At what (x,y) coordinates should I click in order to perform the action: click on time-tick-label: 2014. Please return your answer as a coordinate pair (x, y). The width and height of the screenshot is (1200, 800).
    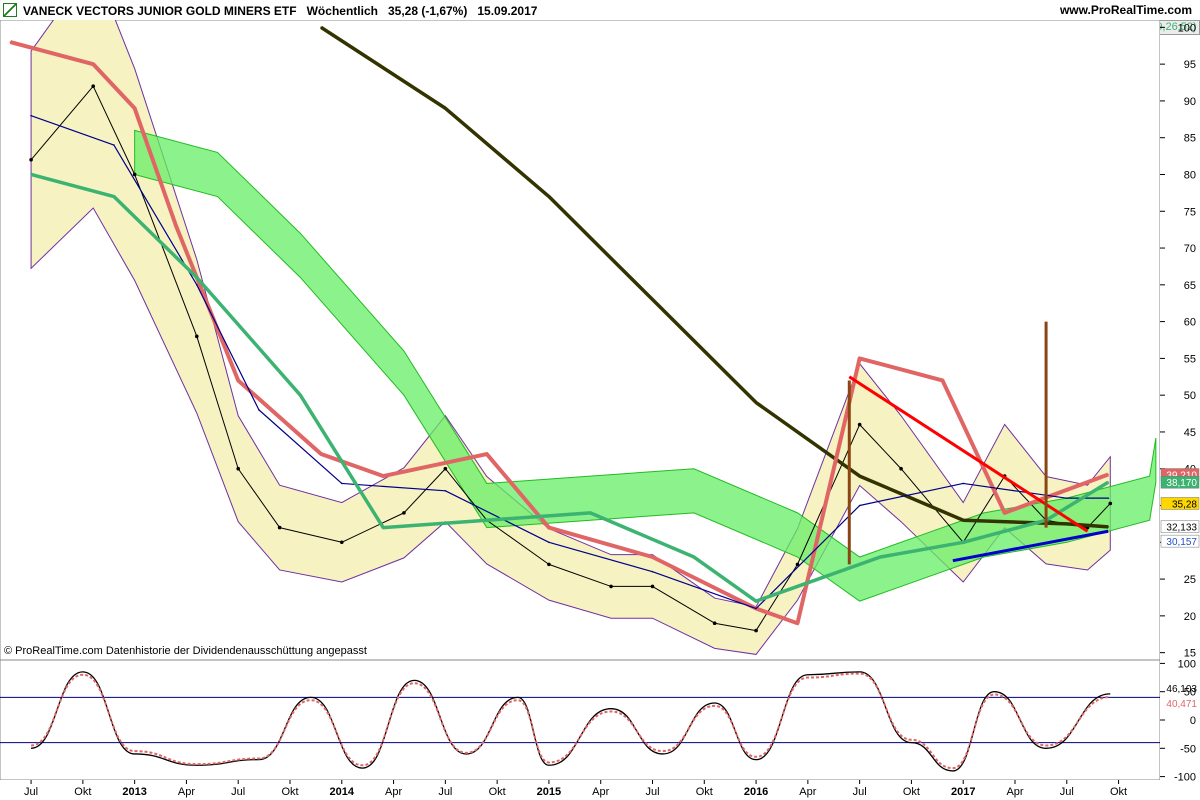
    Looking at the image, I should click on (342, 792).